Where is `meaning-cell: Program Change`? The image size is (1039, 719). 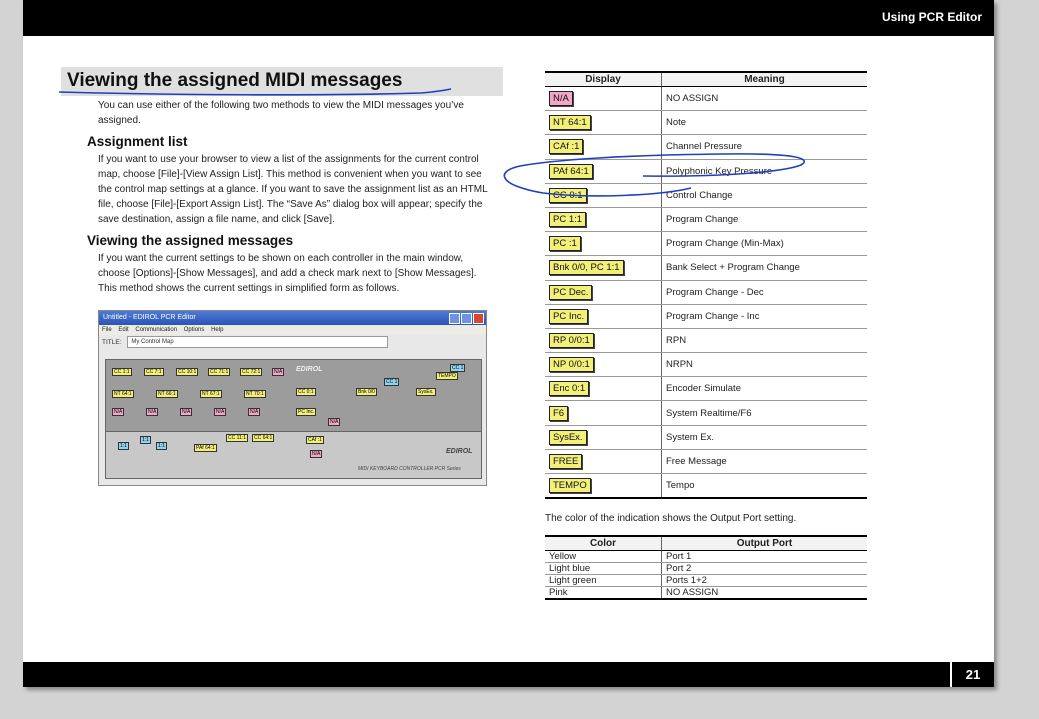 meaning-cell: Program Change is located at coordinates (764, 220).